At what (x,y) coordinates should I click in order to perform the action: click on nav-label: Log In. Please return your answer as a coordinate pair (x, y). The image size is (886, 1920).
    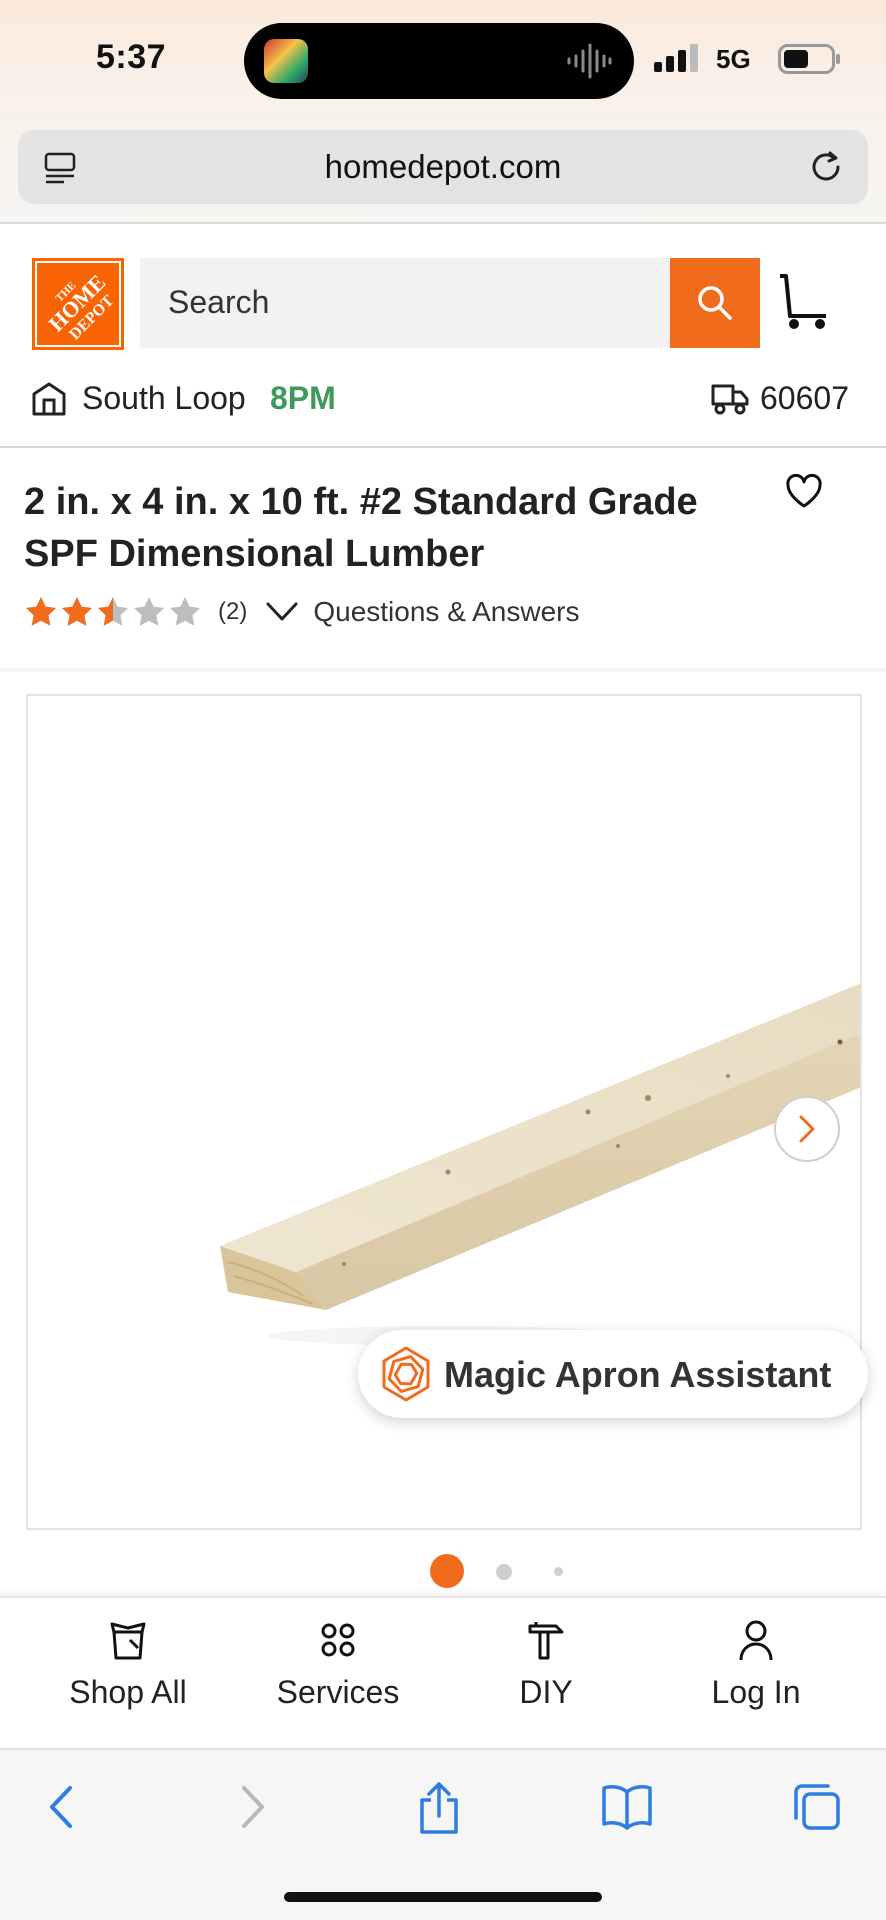
    Looking at the image, I should click on (756, 1692).